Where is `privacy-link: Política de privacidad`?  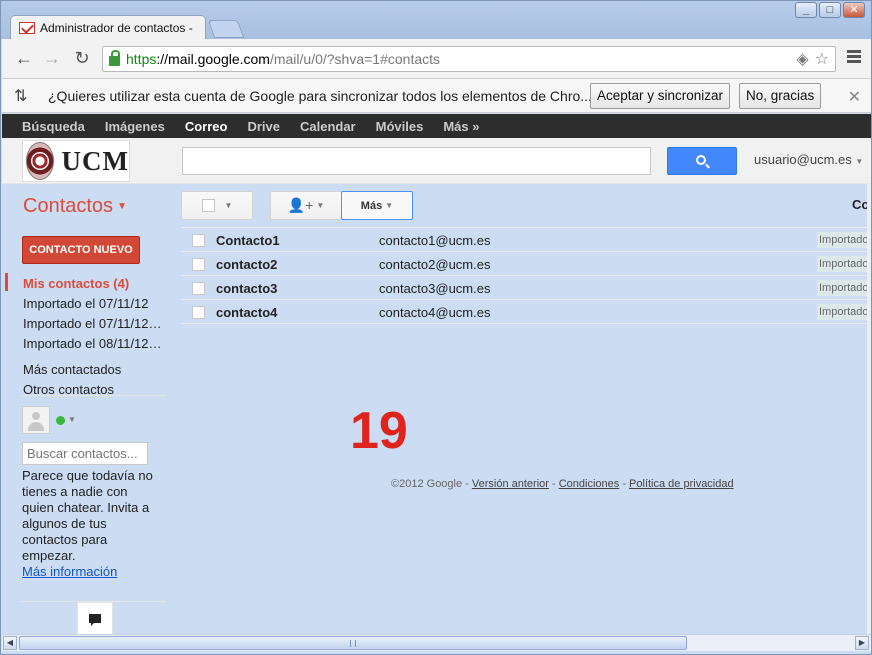 privacy-link: Política de privacidad is located at coordinates (681, 484).